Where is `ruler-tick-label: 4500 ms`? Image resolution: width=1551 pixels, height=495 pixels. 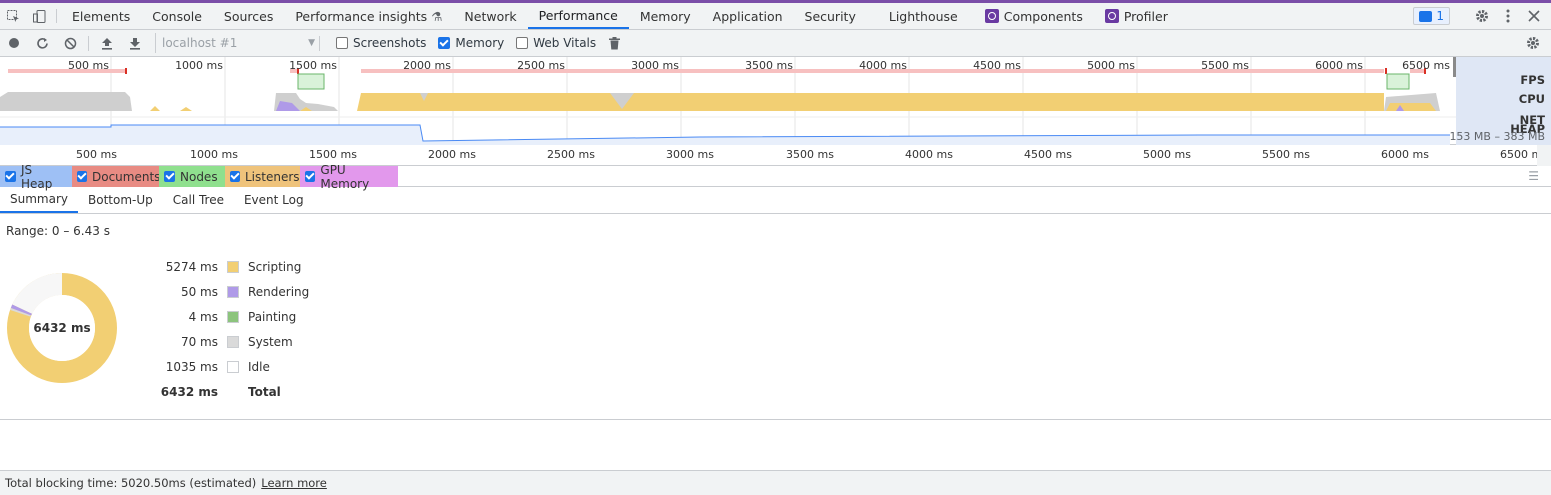 ruler-tick-label: 4500 ms is located at coordinates (1048, 154).